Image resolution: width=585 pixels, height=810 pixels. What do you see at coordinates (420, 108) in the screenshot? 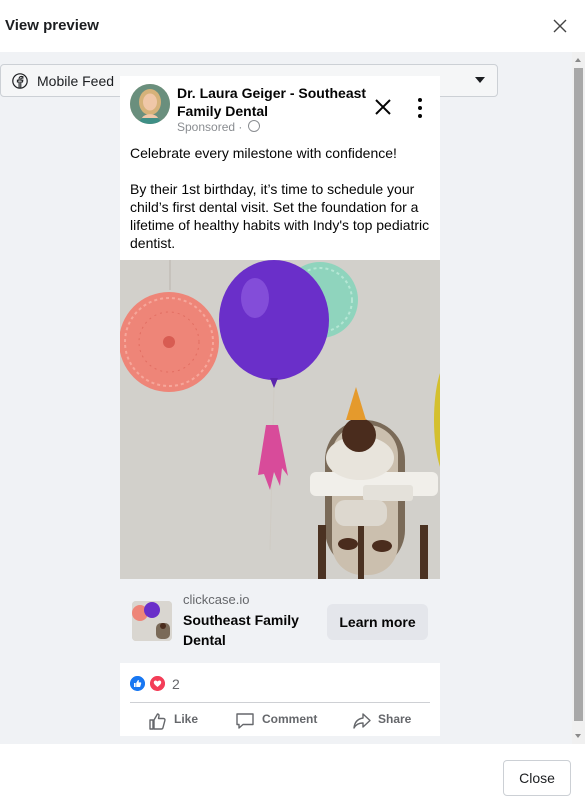
I see `more-options-icon` at bounding box center [420, 108].